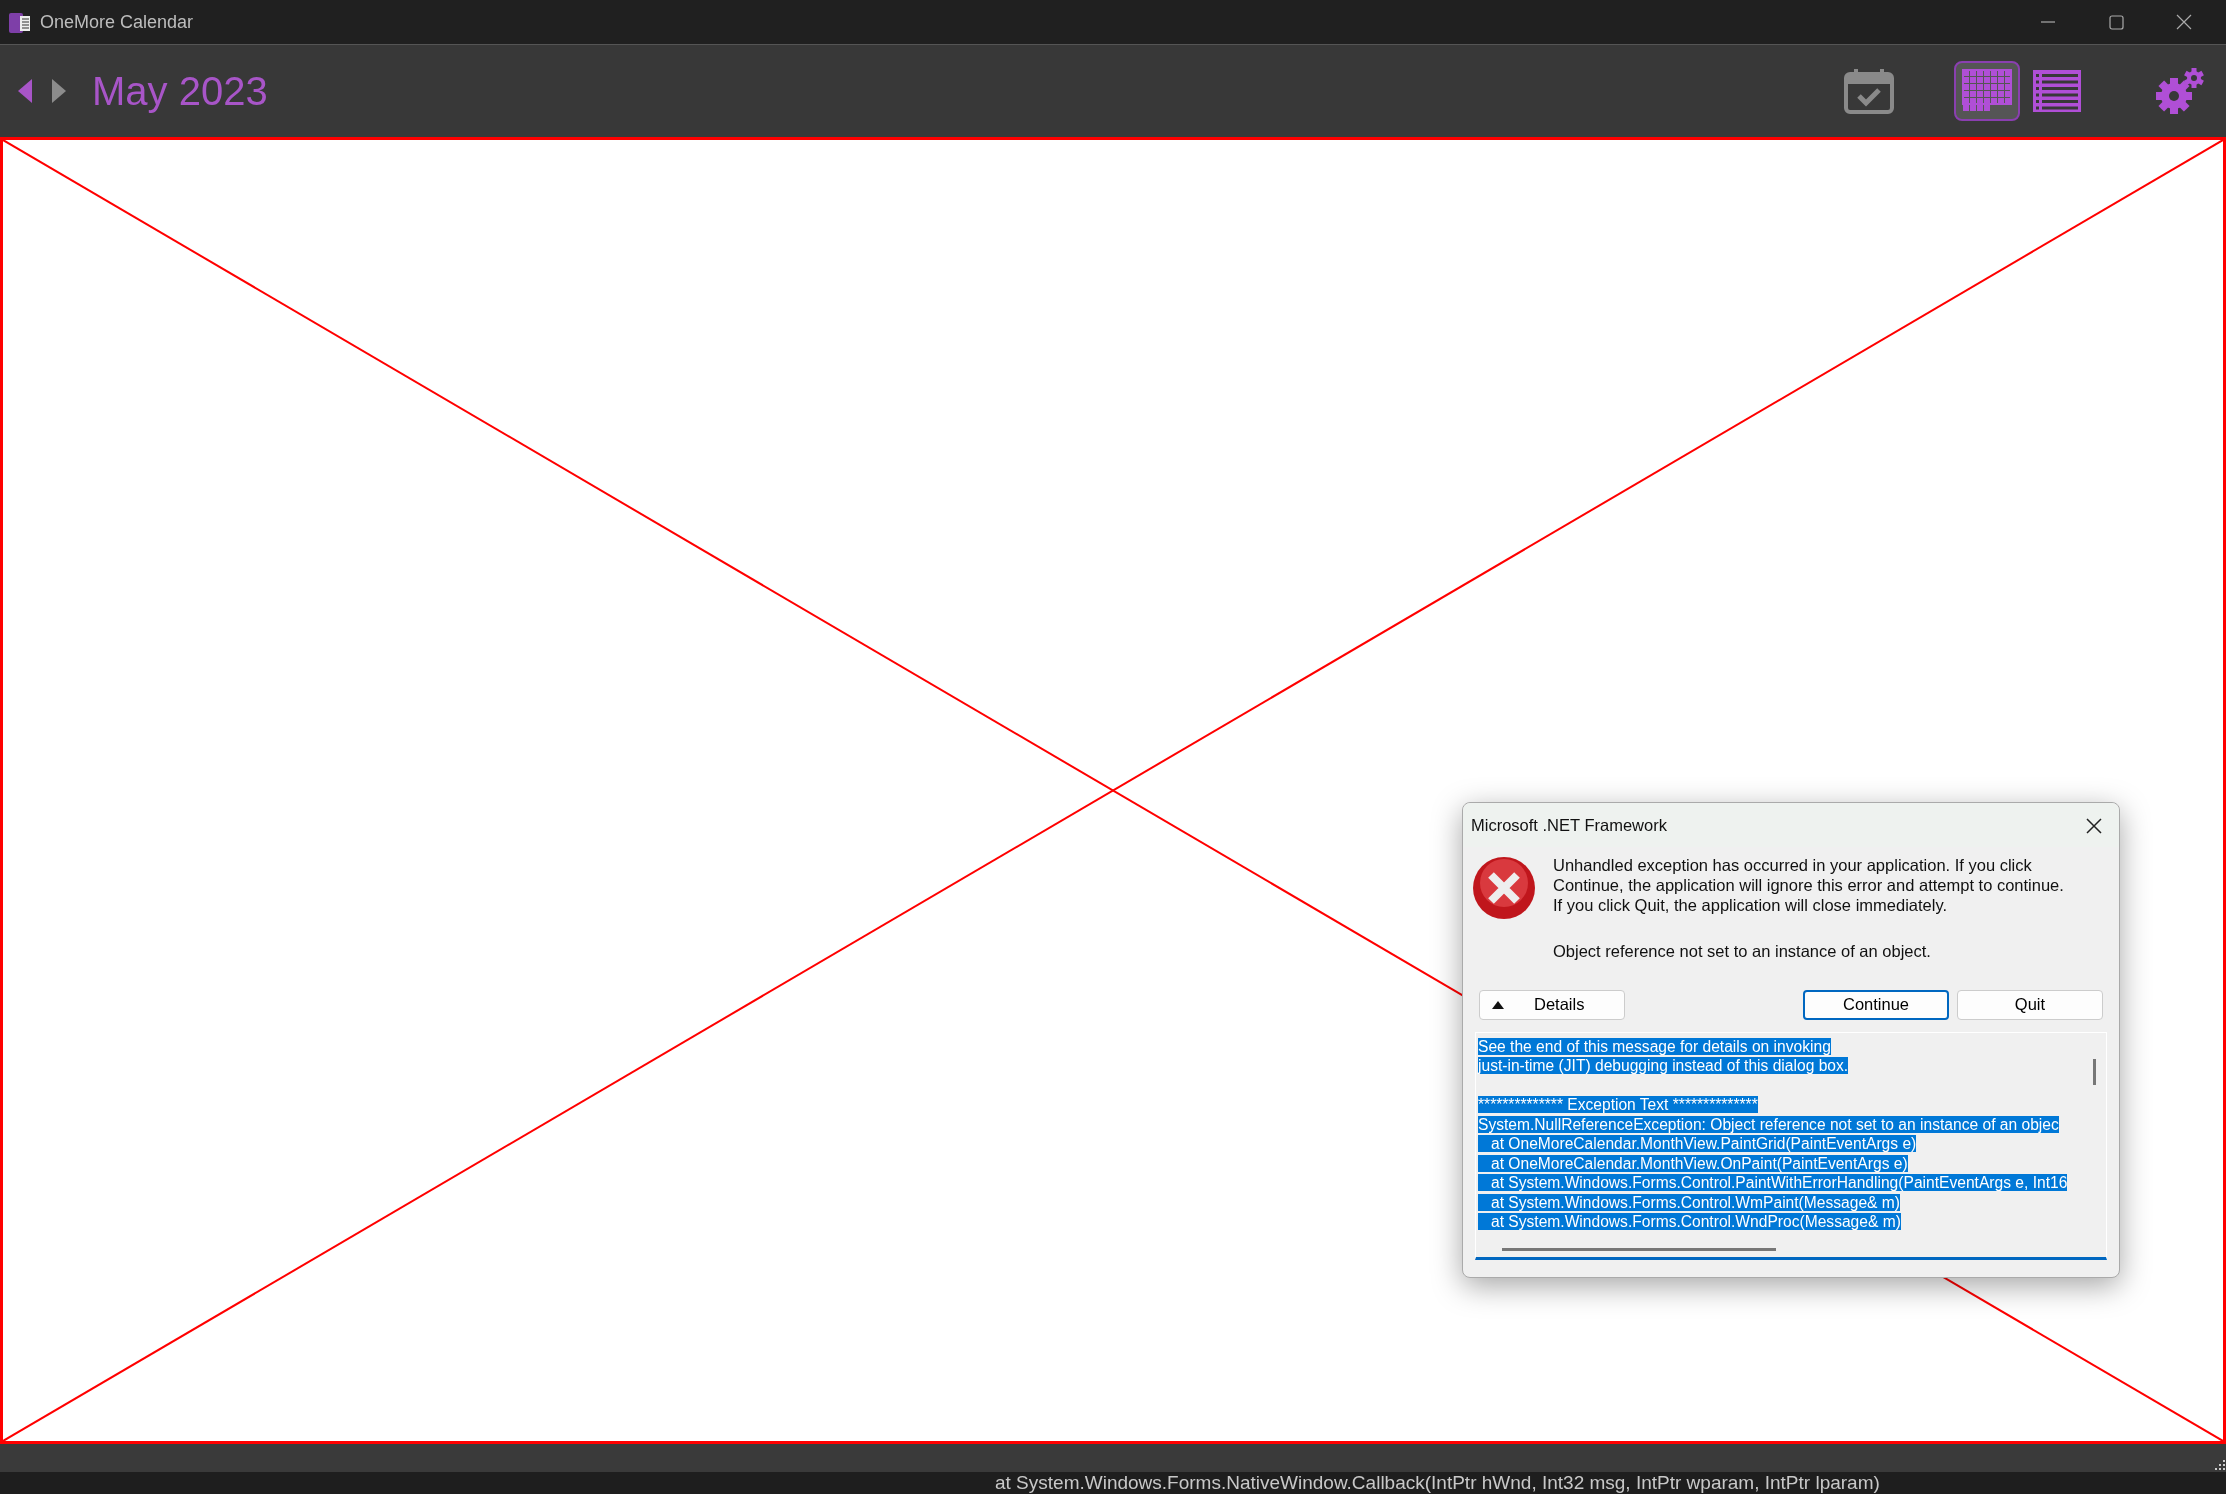 The height and width of the screenshot is (1494, 2226). Describe the element at coordinates (1498, 1004) in the screenshot. I see `caret-icon` at that location.